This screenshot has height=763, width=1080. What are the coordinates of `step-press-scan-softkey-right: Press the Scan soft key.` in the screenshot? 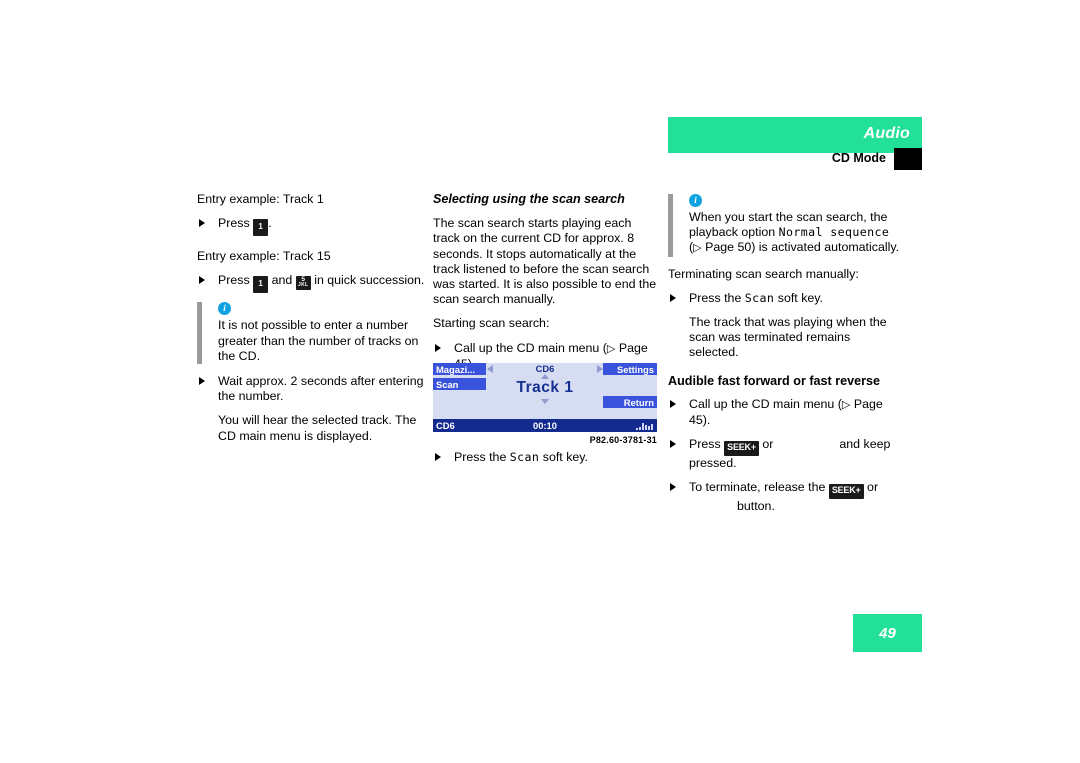 It's located at (784, 298).